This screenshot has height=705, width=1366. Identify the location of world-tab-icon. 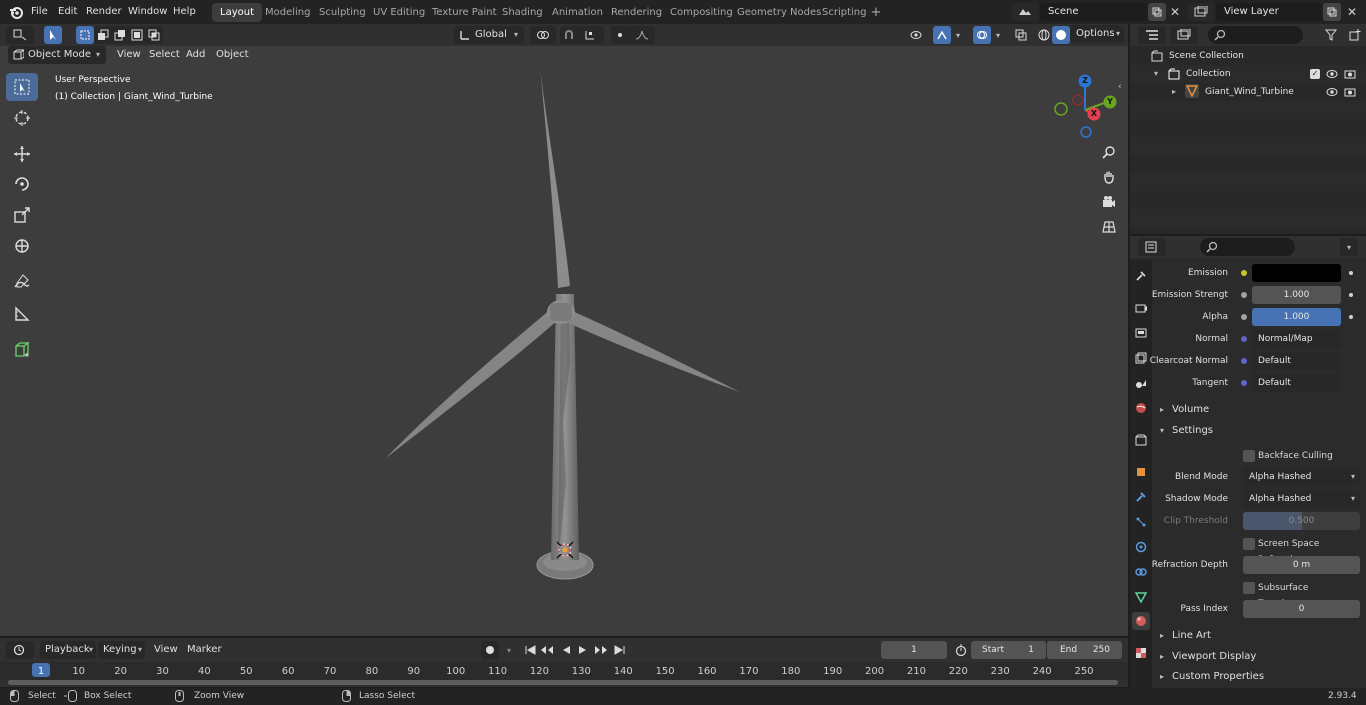
(1141, 408).